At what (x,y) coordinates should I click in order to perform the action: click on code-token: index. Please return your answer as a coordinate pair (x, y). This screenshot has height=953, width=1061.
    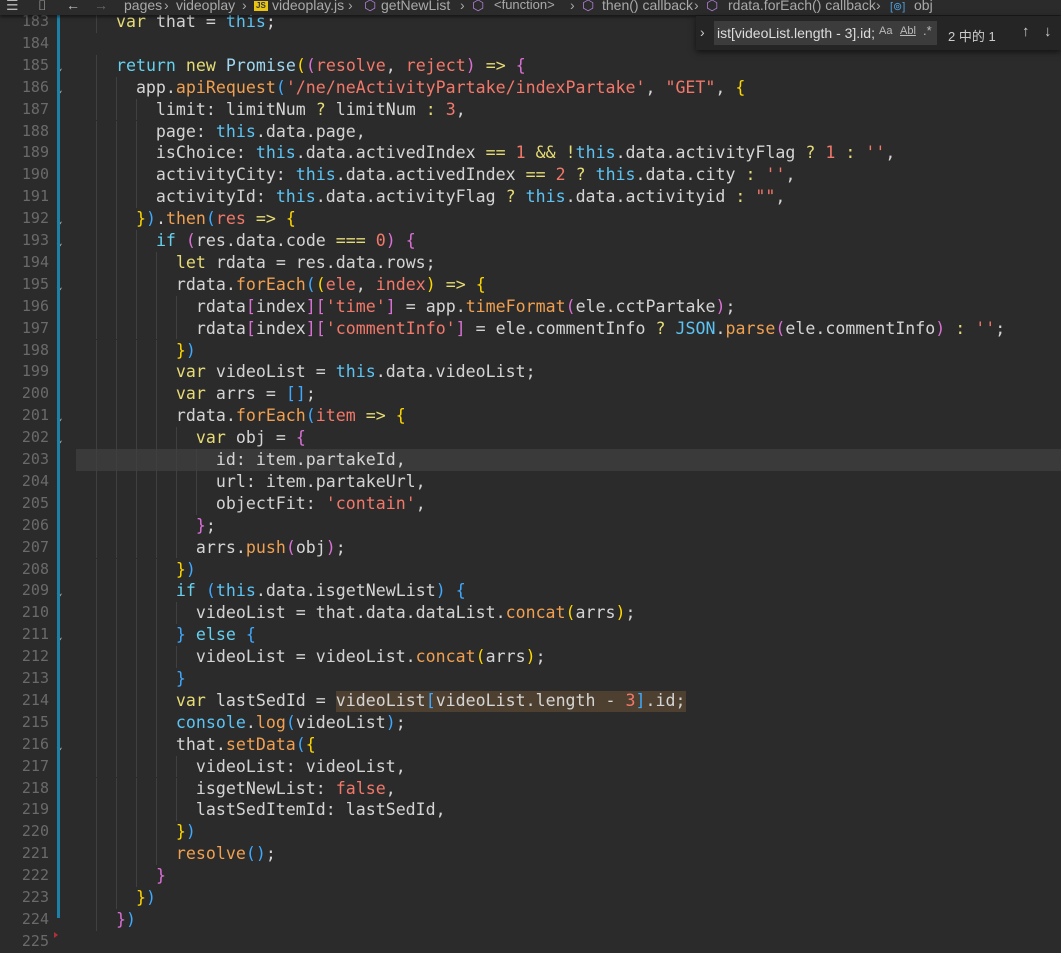
    Looking at the image, I should click on (400, 284).